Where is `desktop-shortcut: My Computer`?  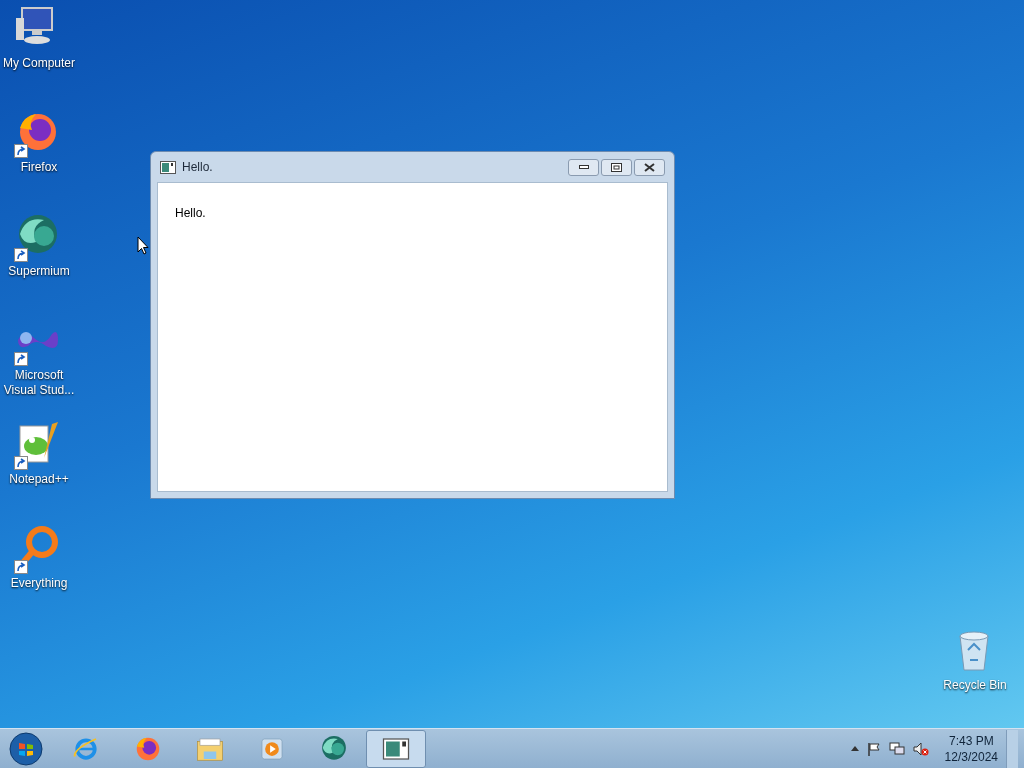 desktop-shortcut: My Computer is located at coordinates (39, 37).